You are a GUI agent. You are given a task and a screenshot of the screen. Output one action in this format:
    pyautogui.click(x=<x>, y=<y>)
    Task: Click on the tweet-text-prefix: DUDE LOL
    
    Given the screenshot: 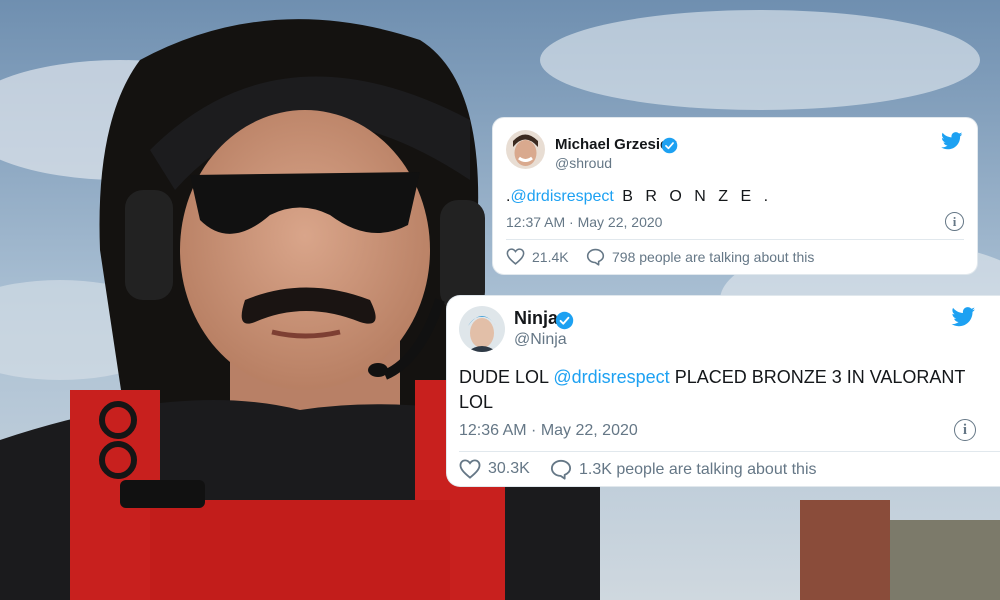 What is the action you would take?
    pyautogui.click(x=506, y=377)
    